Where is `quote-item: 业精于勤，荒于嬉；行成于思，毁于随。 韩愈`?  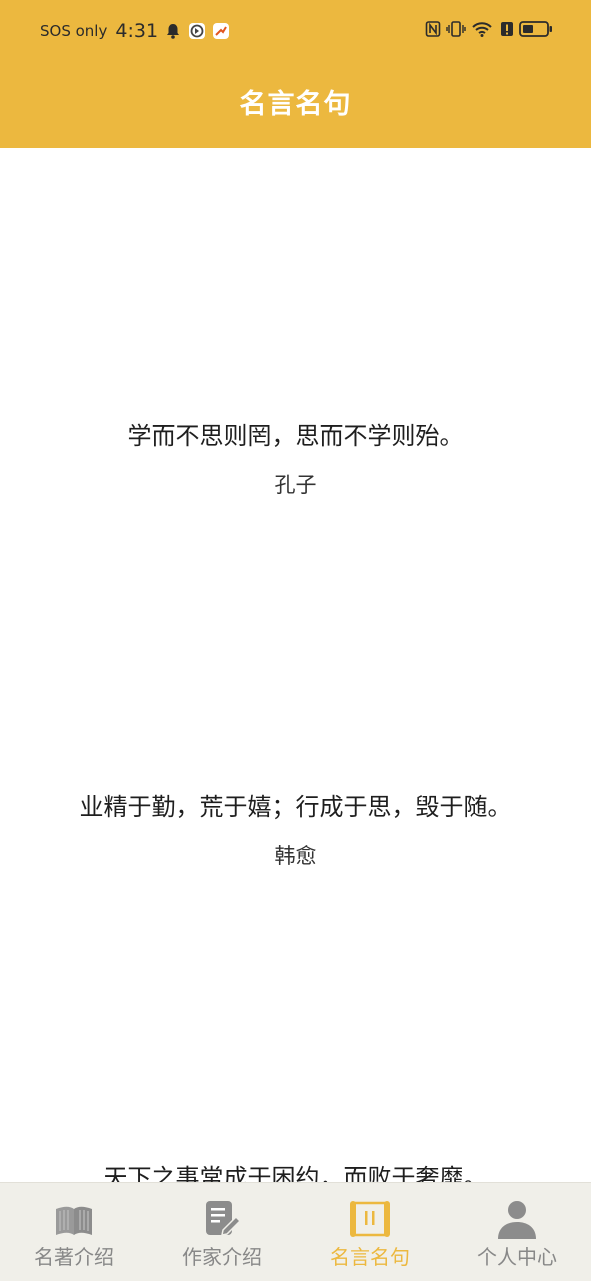
quote-item: 业精于勤，荒于嬉；行成于思，毁于随。 韩愈 is located at coordinates (295, 828).